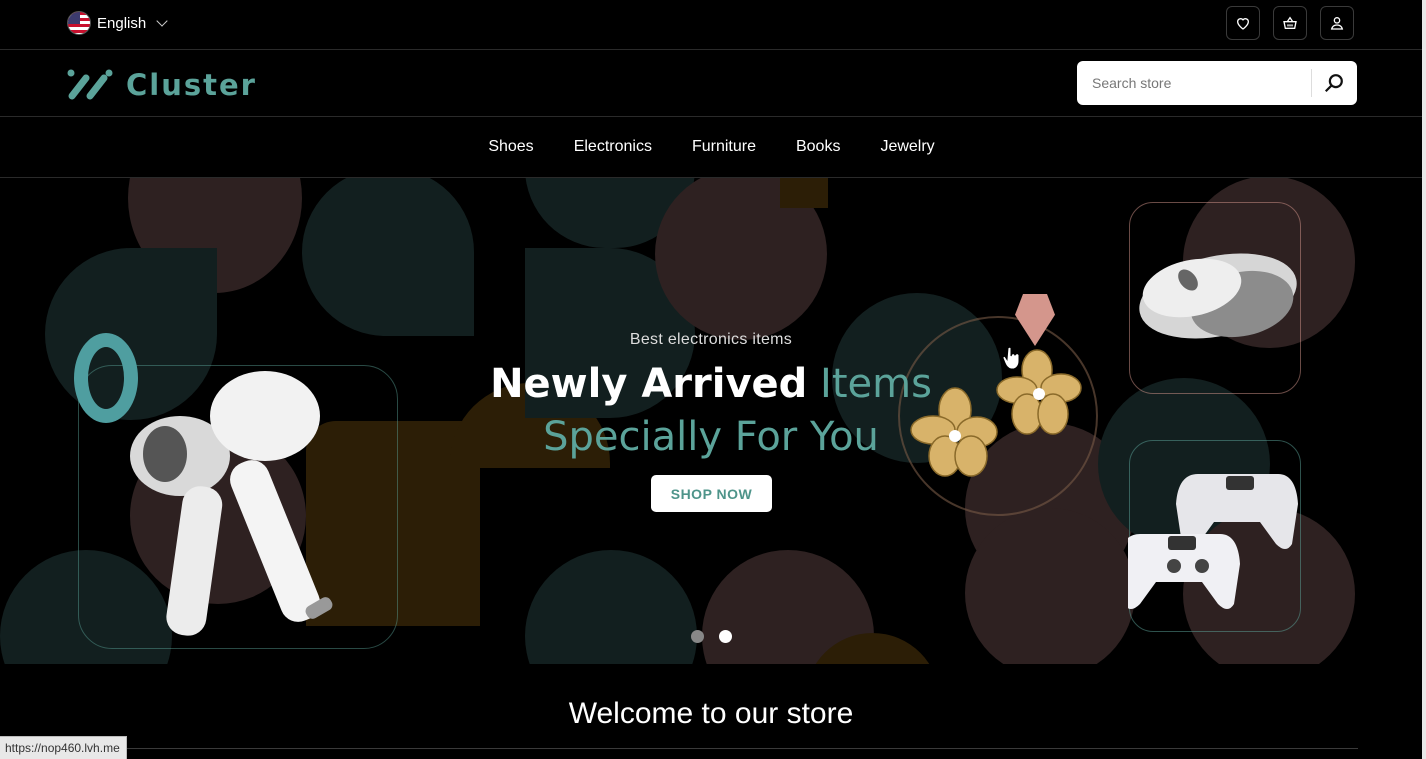 The width and height of the screenshot is (1426, 759). I want to click on hero-title-white: Newly Arrived, so click(649, 384).